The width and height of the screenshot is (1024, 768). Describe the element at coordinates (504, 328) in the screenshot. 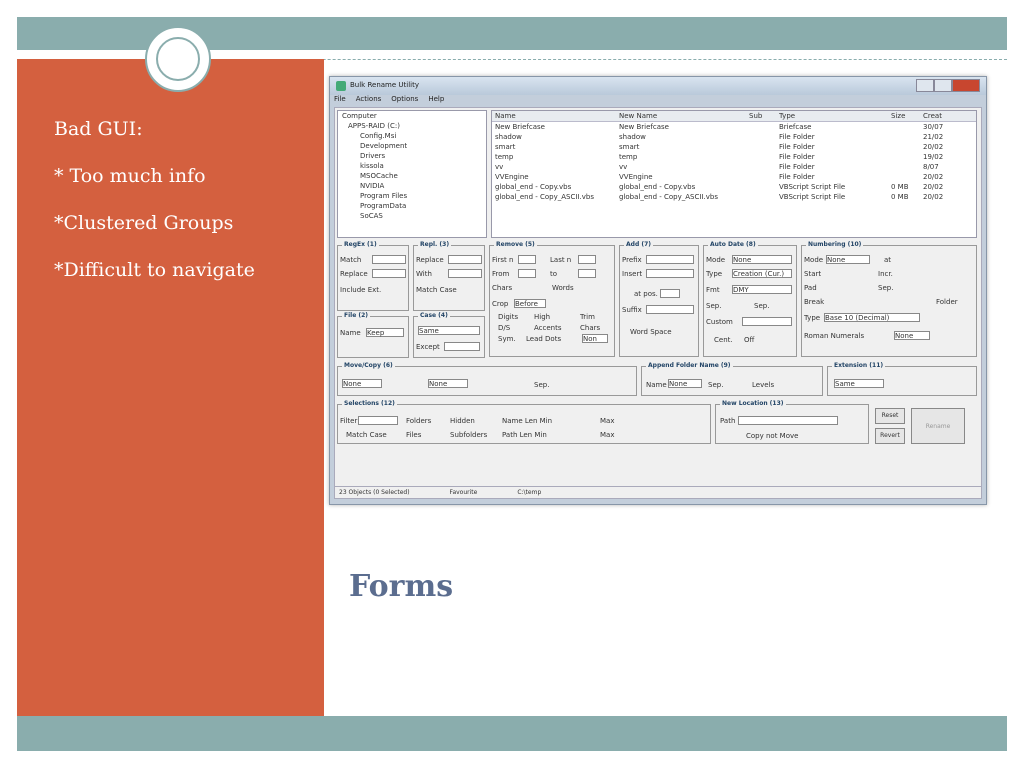

I see `label-ds: D/S` at that location.